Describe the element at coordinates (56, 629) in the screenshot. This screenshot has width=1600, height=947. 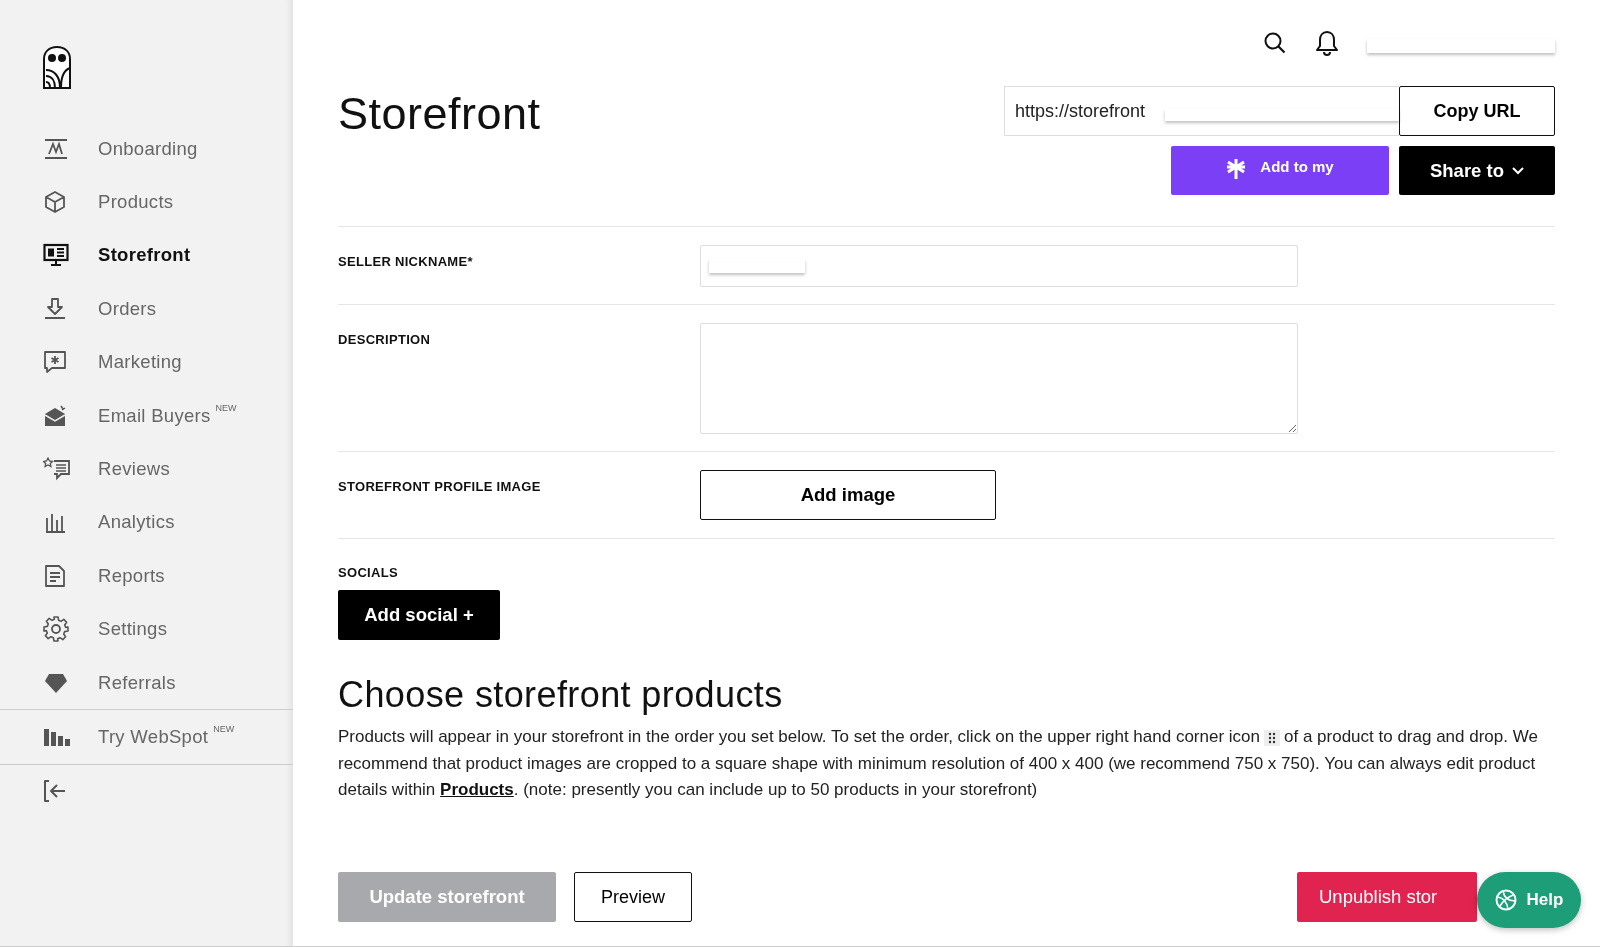
I see `settings-icon` at that location.